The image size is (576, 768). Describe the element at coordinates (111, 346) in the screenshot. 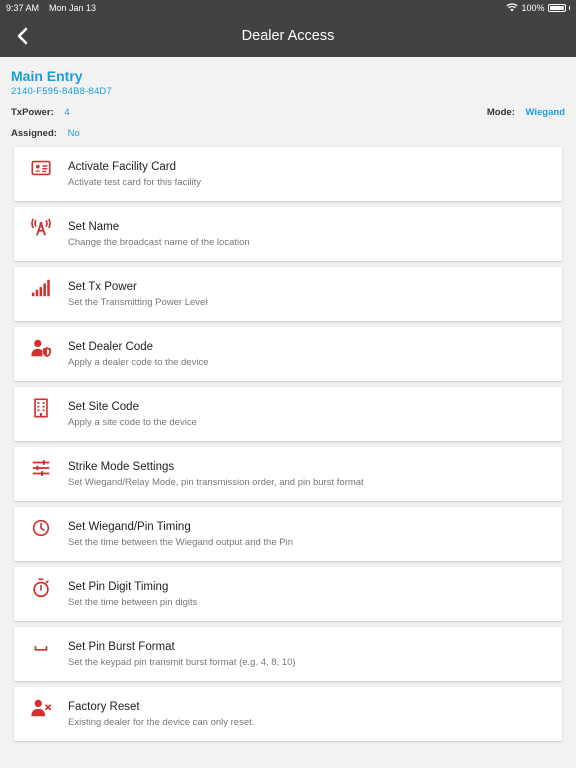

I see `menu-item-title: Set Dealer Code` at that location.